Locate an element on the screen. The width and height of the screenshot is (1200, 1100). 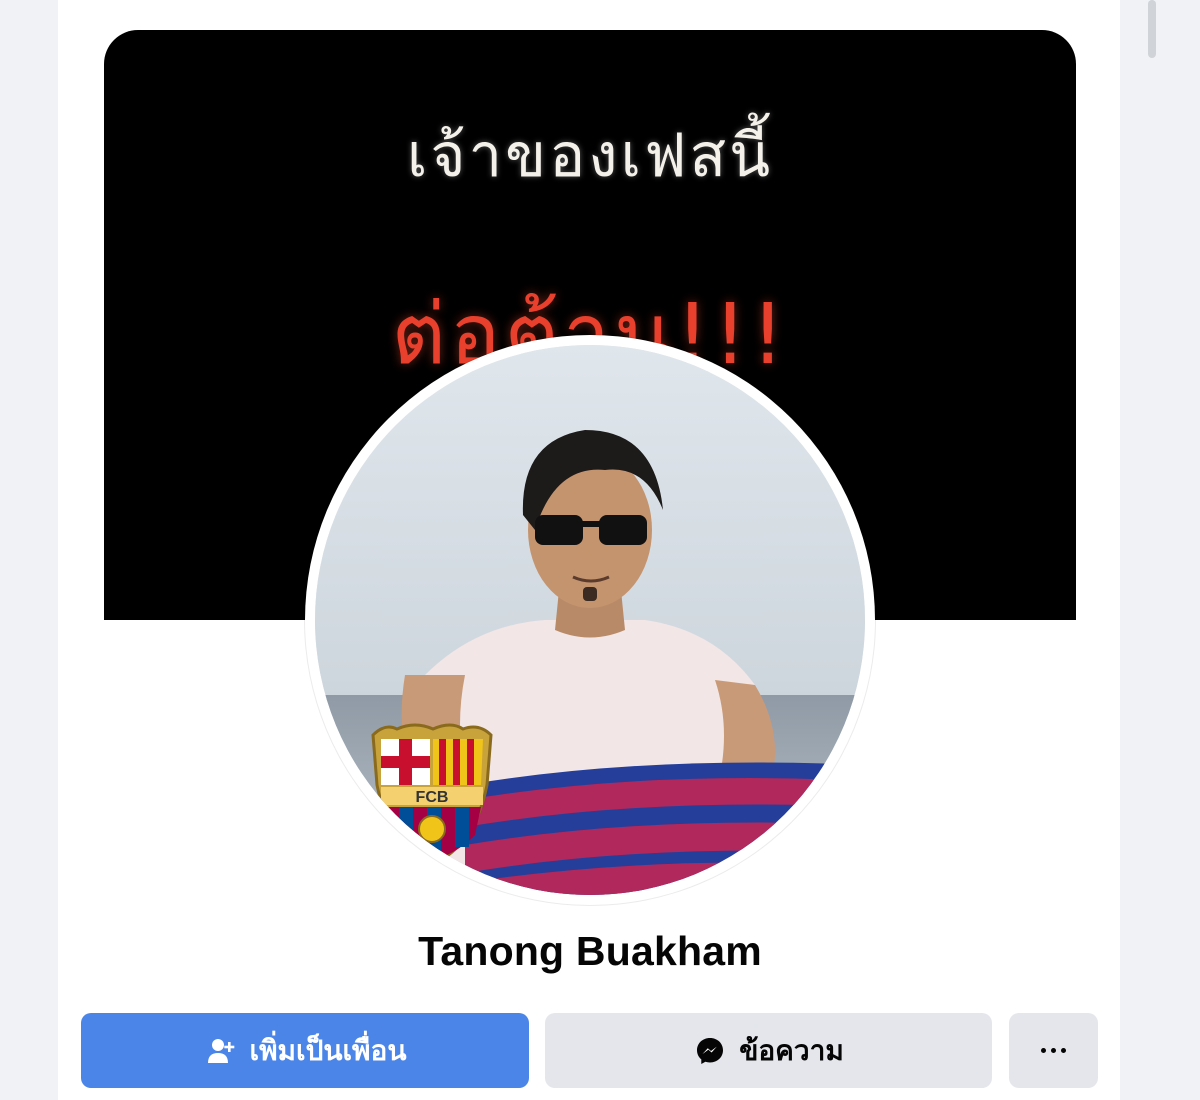
scrollbar-thumb is located at coordinates (1152, 29).